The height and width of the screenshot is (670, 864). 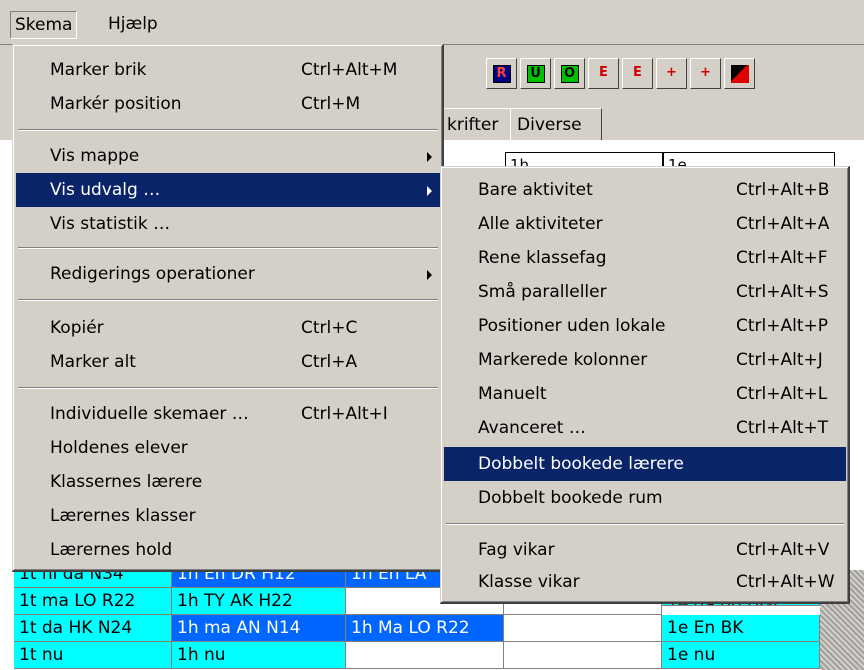 I want to click on menu-bar: Skema Hjælp, so click(x=432, y=22).